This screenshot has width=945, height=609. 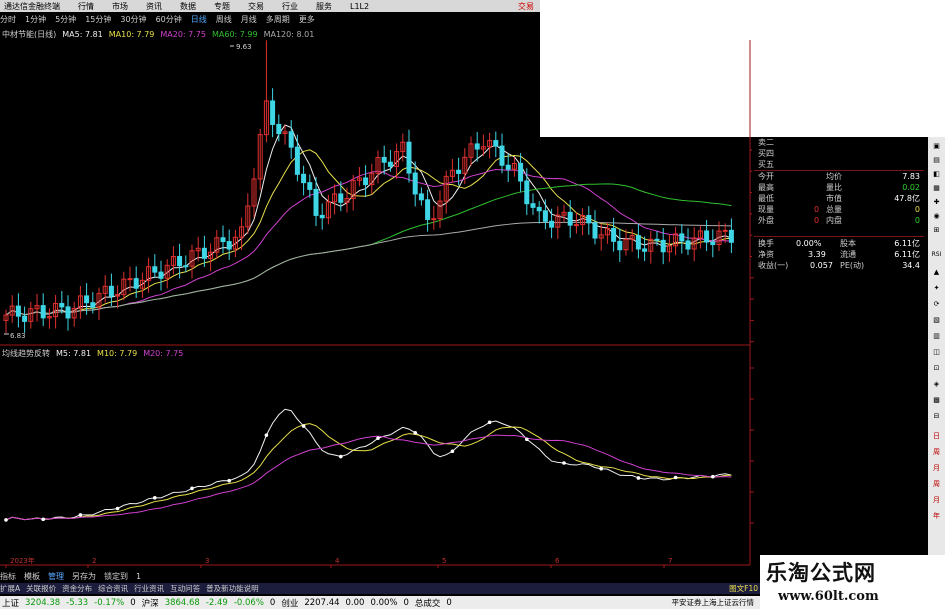 I want to click on toolbar-icon: ✚, so click(x=936, y=202).